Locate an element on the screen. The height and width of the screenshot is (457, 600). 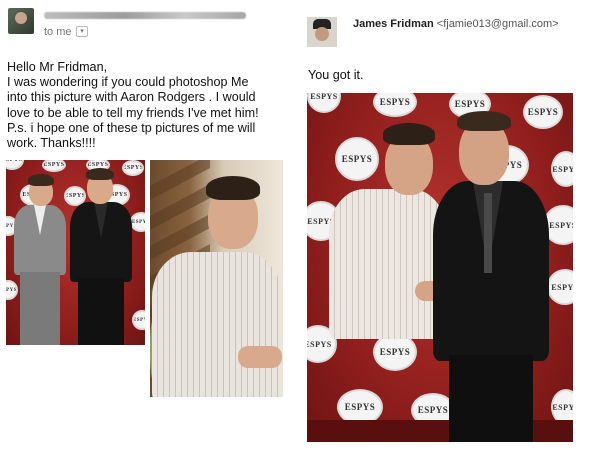
sender-avatar is located at coordinates (21, 21).